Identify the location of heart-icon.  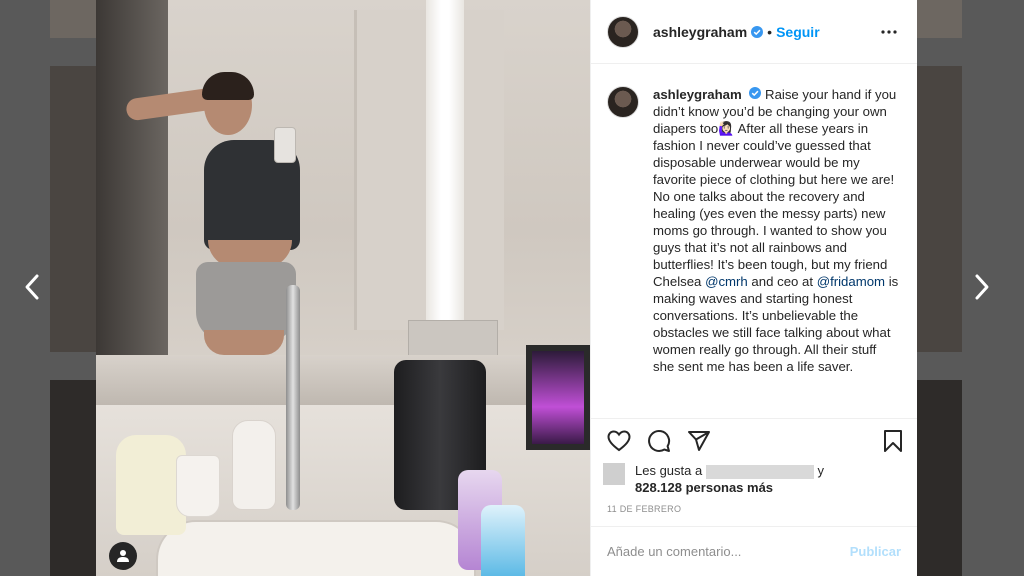
(619, 440).